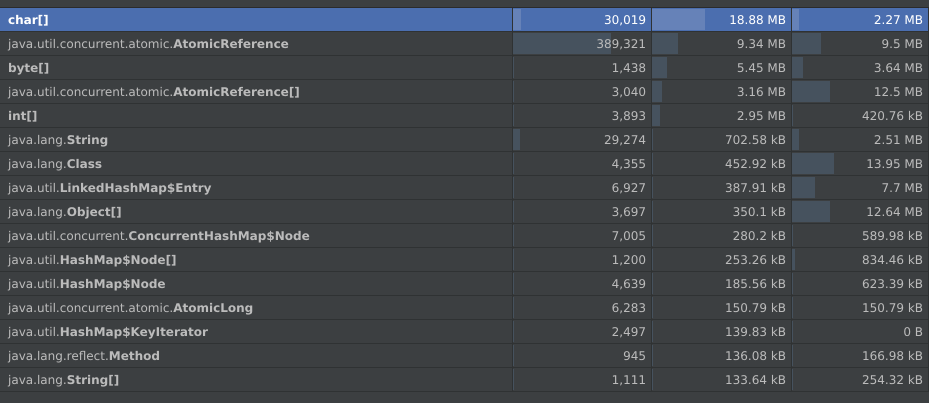 Image resolution: width=929 pixels, height=403 pixels. I want to click on table-cell: 3,893, so click(629, 115).